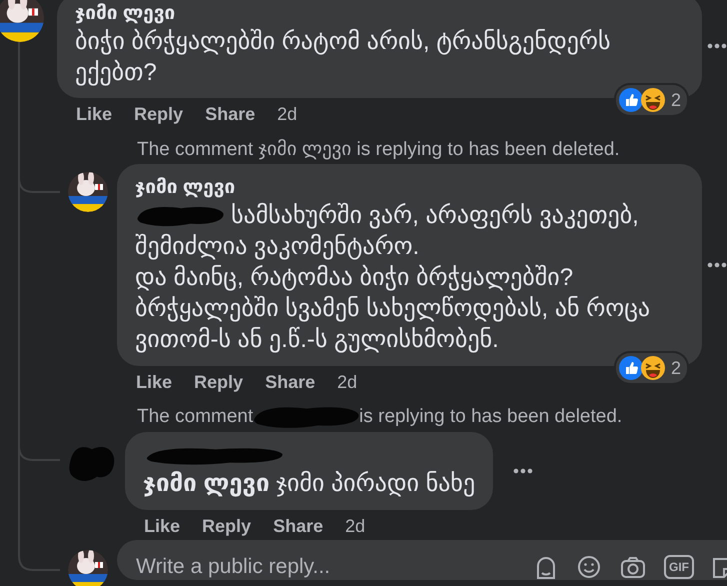 Image resolution: width=727 pixels, height=586 pixels. What do you see at coordinates (490, 417) in the screenshot?
I see `notice-text: is replying to has been deleted.` at bounding box center [490, 417].